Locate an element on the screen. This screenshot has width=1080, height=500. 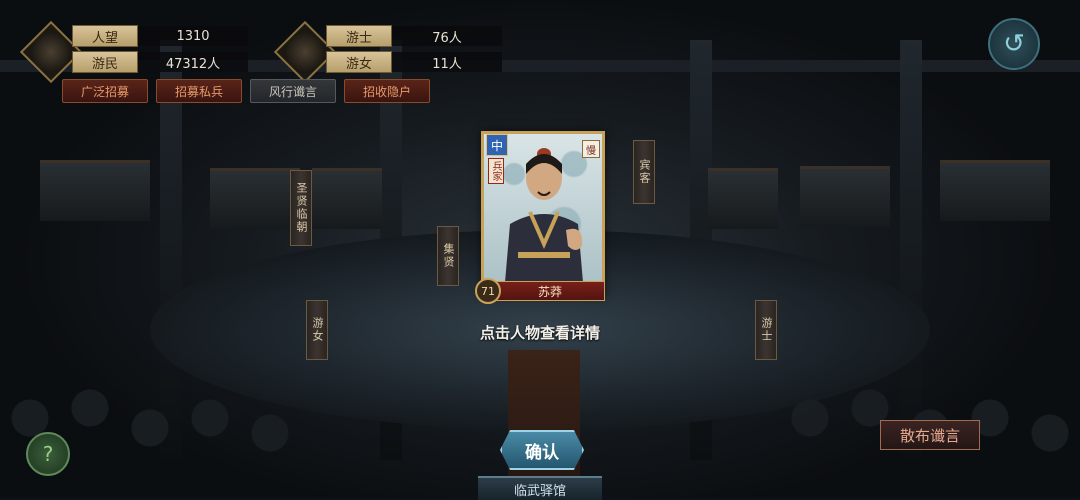
stat-youmin: 游民 47312人 is located at coordinates (160, 62).